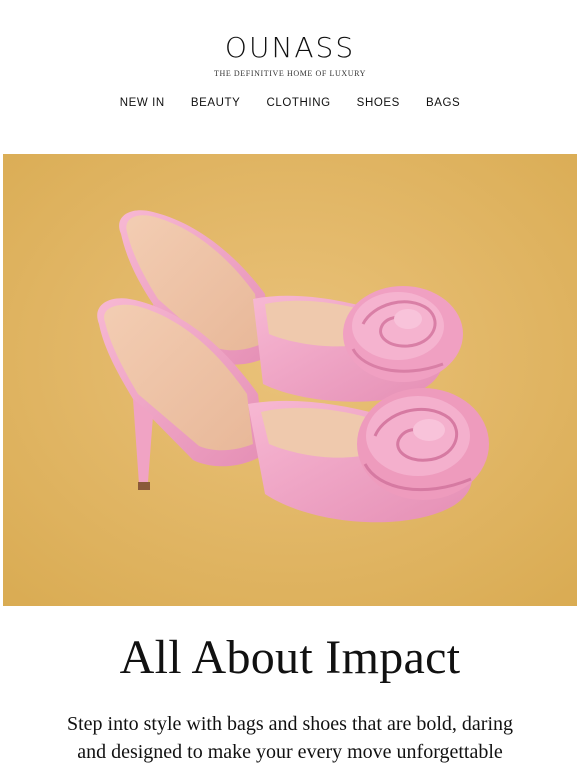 This screenshot has width=580, height=774. Describe the element at coordinates (403, 334) in the screenshot. I see `back-shoe-rose` at that location.